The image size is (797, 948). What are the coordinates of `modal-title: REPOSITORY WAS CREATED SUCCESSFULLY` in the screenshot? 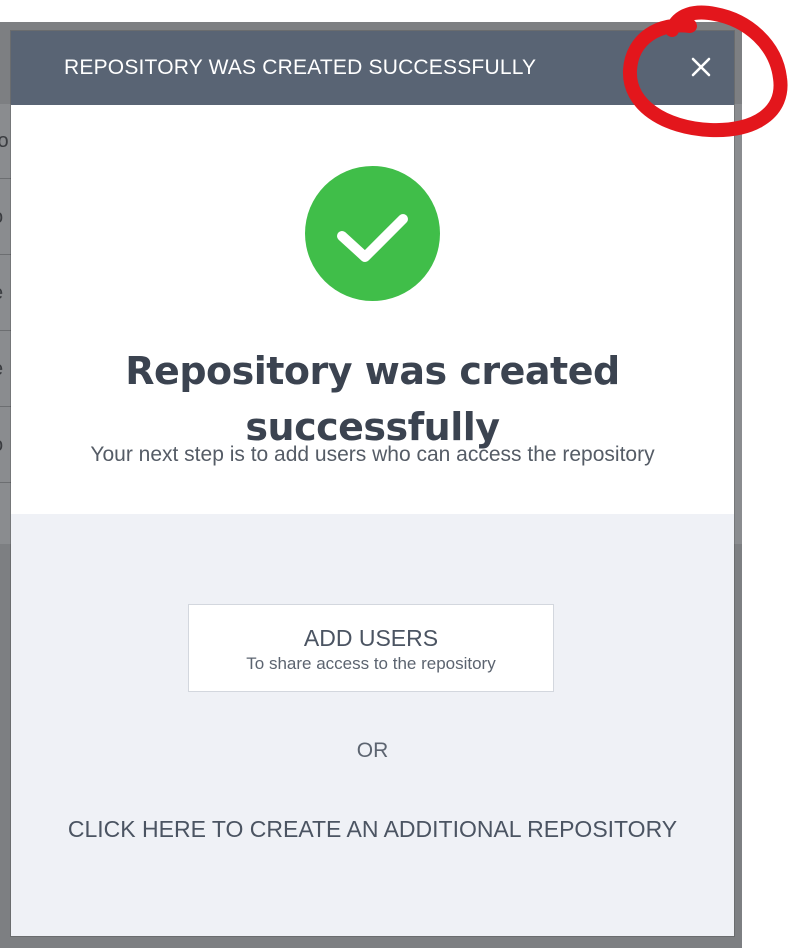 It's located at (300, 67).